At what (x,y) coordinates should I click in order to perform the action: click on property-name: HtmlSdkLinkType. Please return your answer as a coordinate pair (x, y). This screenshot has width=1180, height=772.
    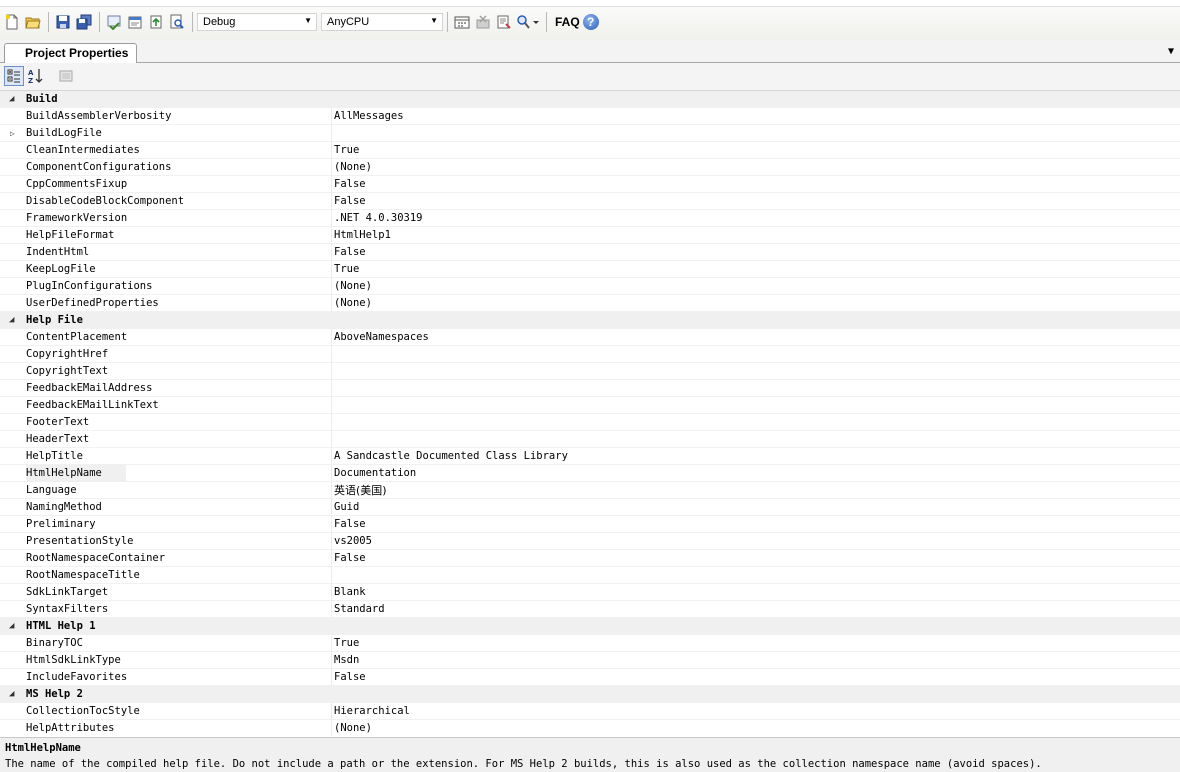
    Looking at the image, I should click on (73, 660).